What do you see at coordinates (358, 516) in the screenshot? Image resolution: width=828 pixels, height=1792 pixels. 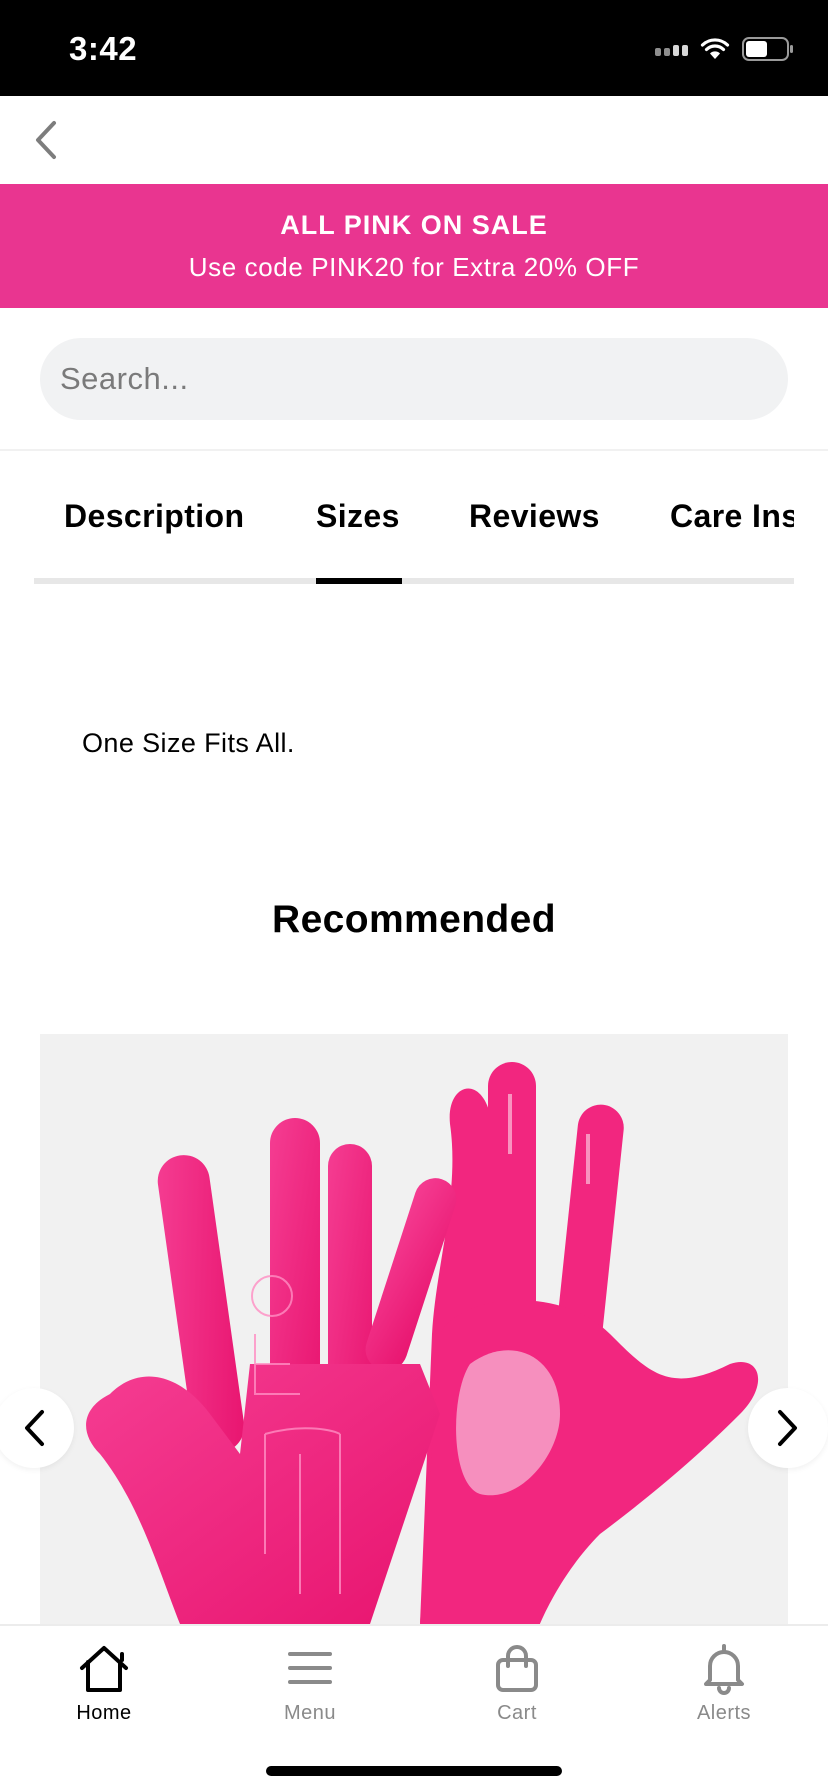 I see `tab-sizes: Sizes` at bounding box center [358, 516].